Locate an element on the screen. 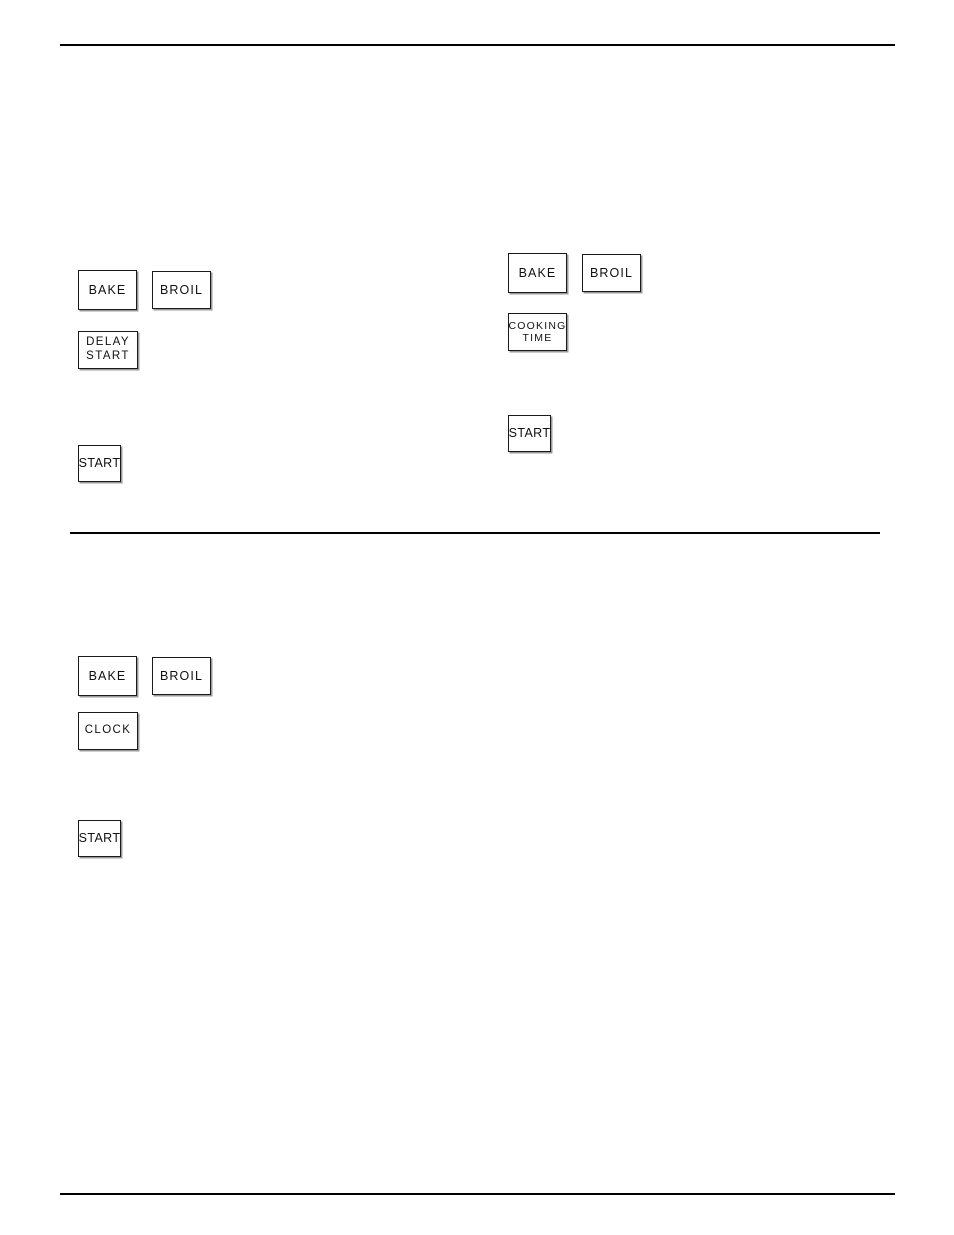  cooking-time-button-key: COOKING TIME is located at coordinates (537, 332).